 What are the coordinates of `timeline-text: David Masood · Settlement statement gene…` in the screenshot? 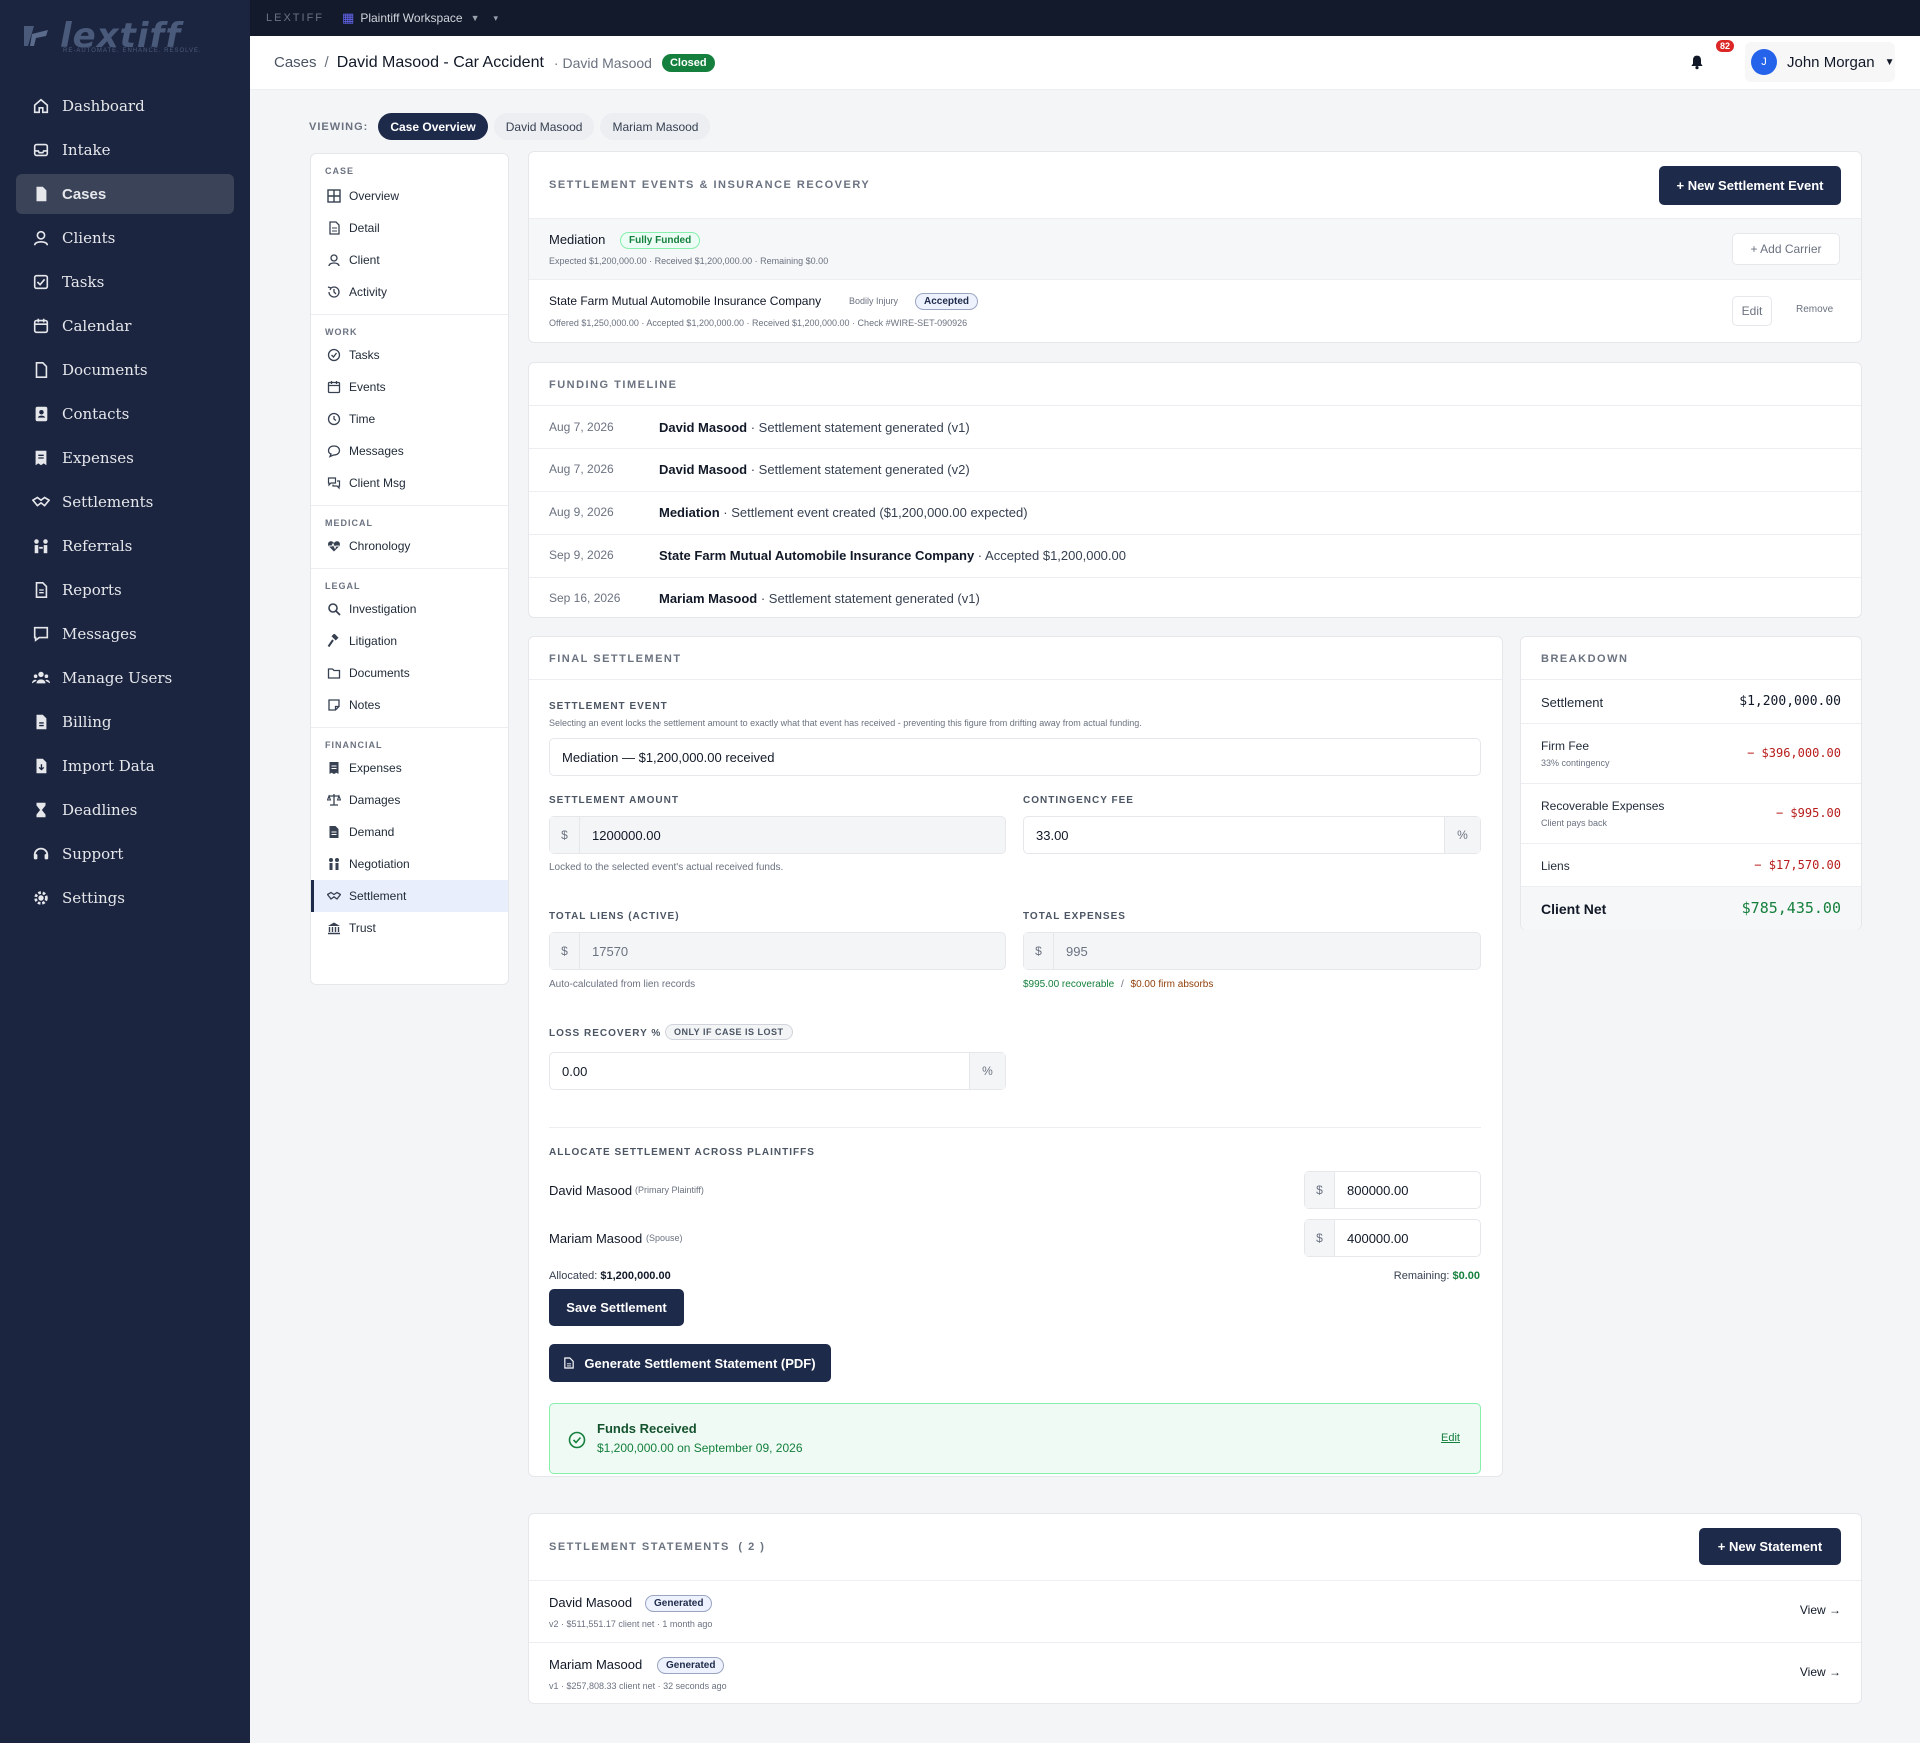 It's located at (814, 427).